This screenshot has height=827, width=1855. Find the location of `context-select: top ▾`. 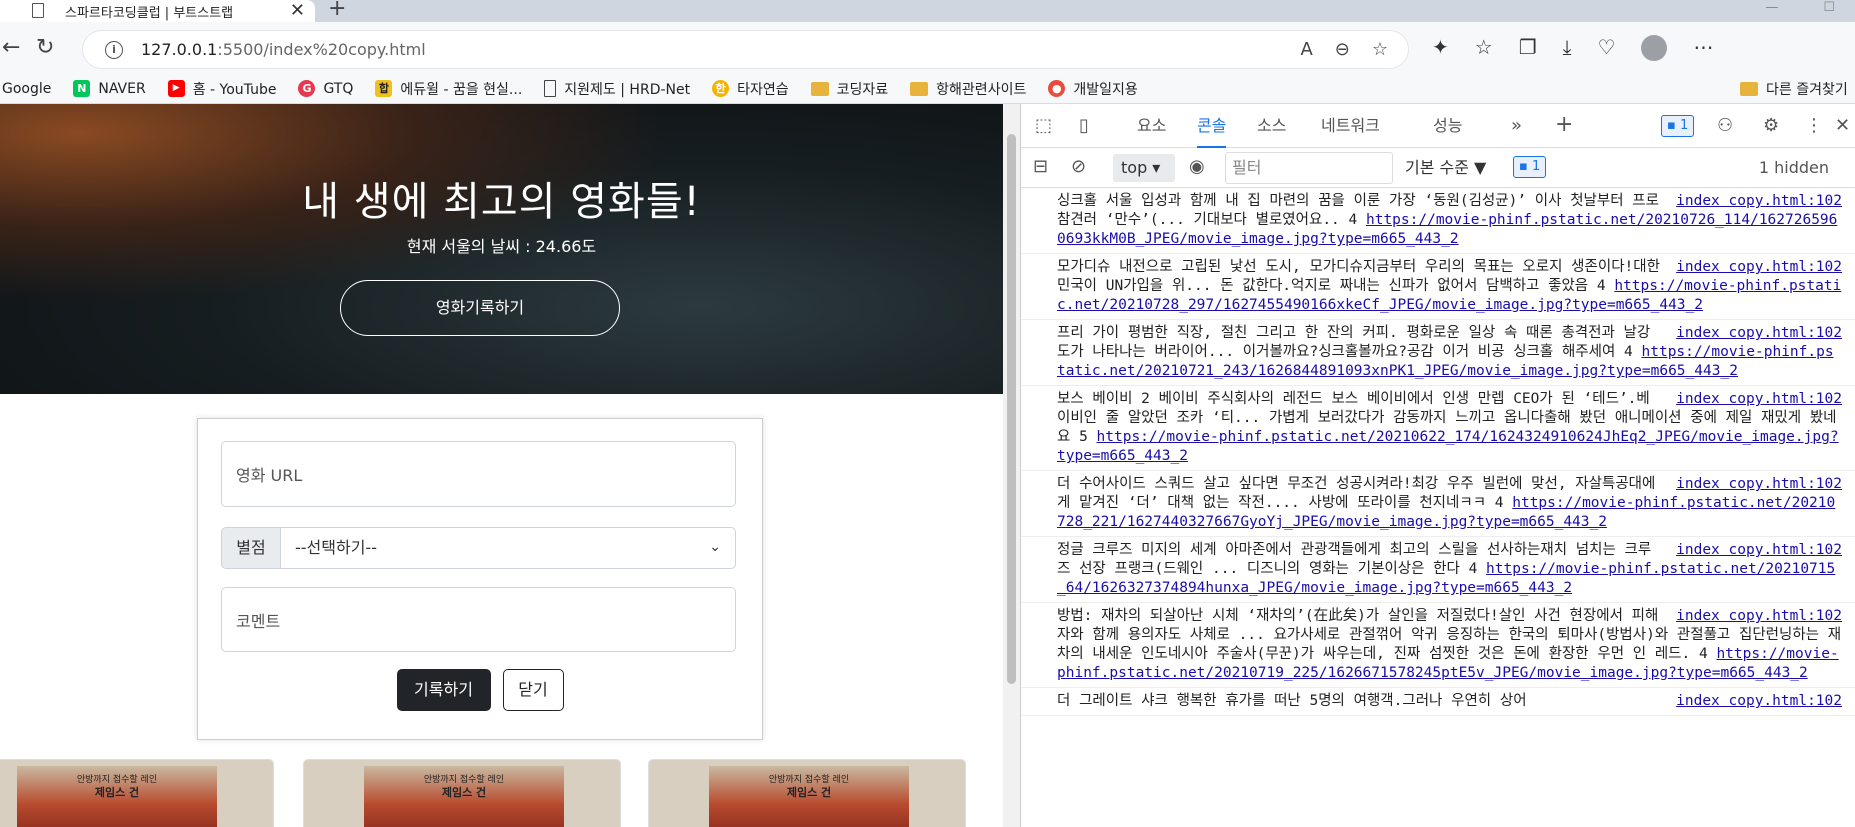

context-select: top ▾ is located at coordinates (1144, 168).